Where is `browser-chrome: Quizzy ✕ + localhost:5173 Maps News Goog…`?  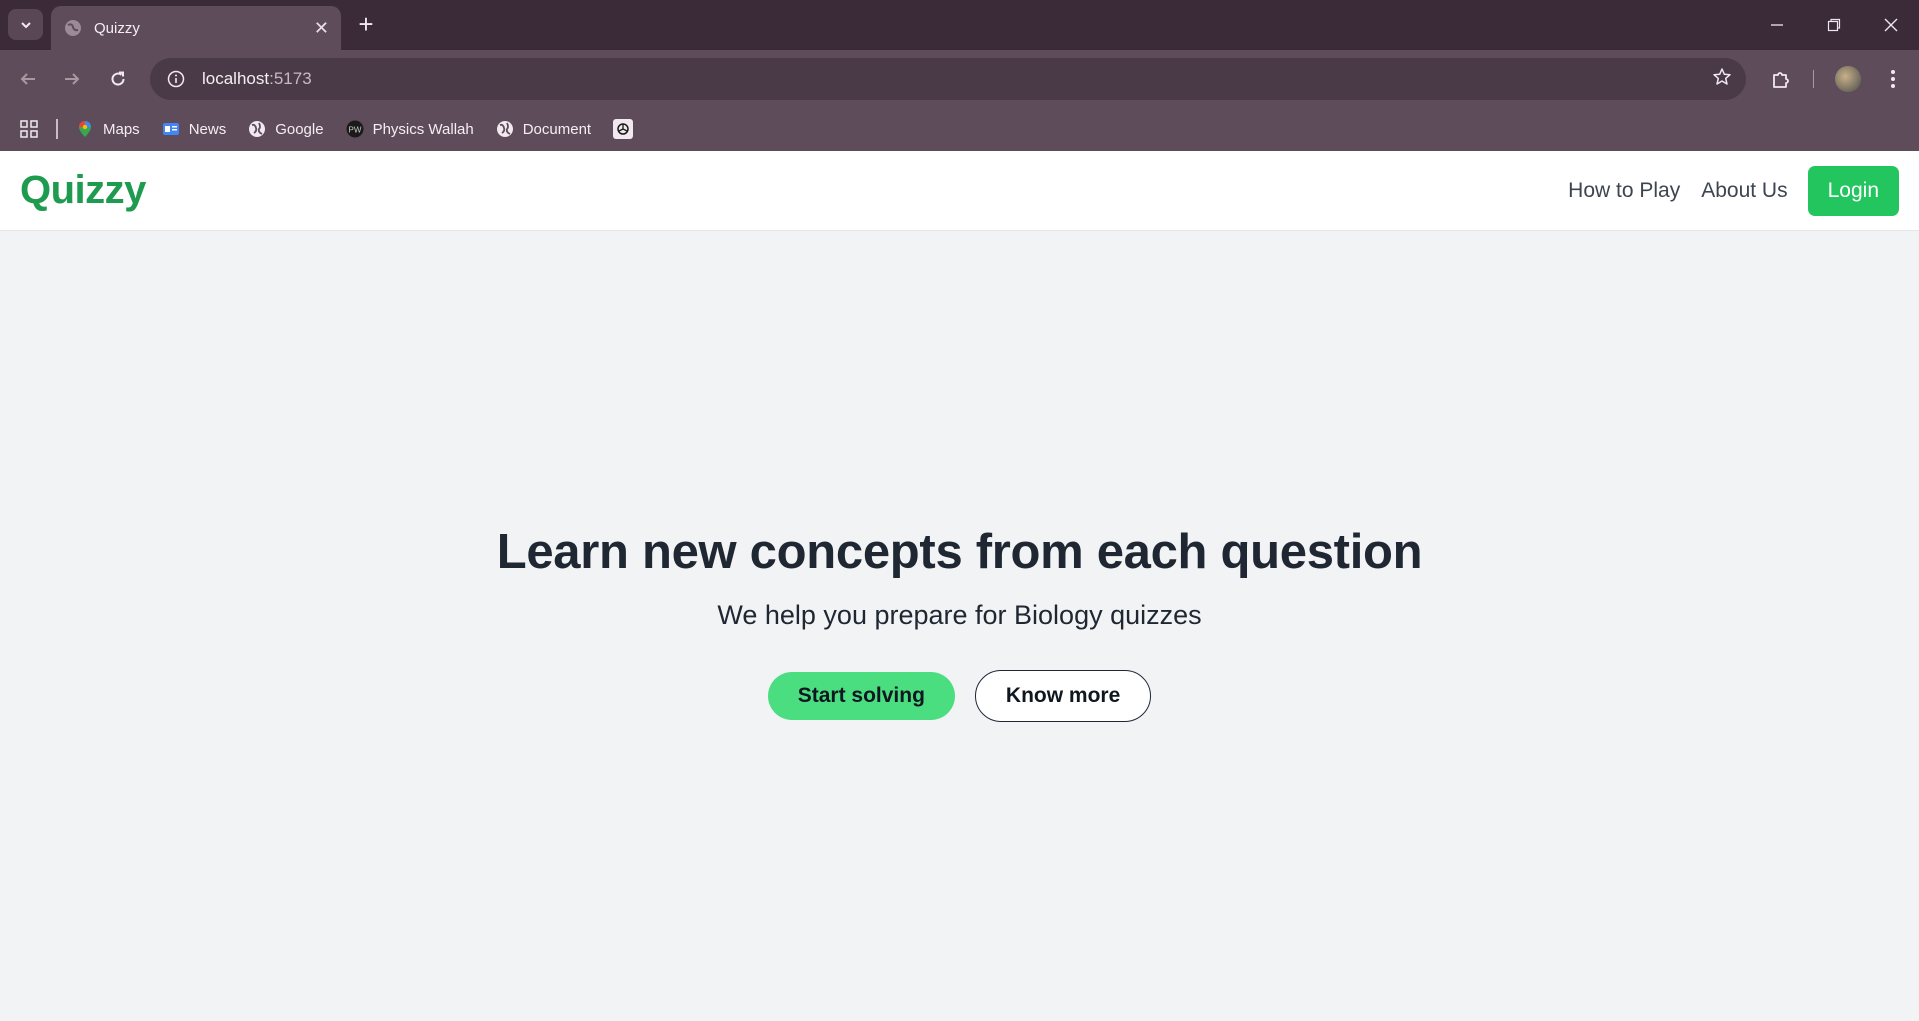 browser-chrome: Quizzy ✕ + localhost:5173 Maps News Goog… is located at coordinates (959, 75).